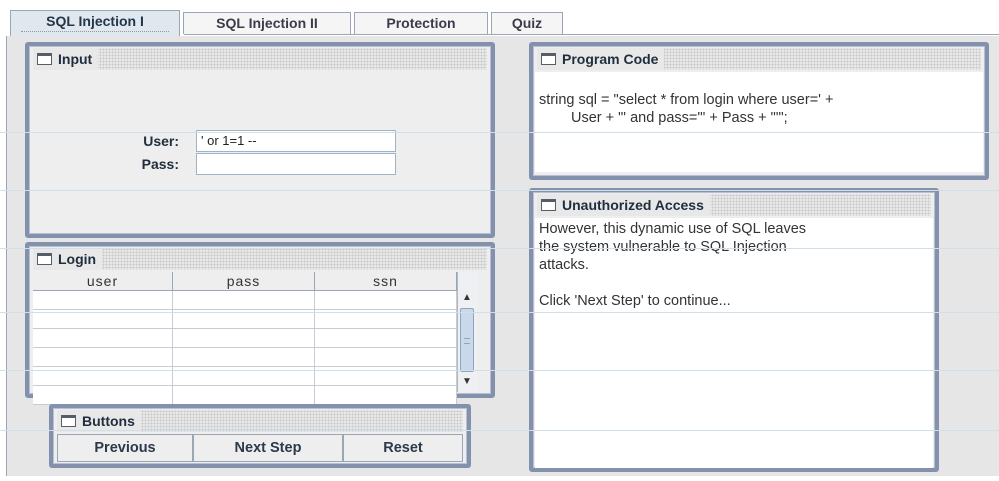 The image size is (999, 481). I want to click on column-header-pass: pass, so click(244, 281).